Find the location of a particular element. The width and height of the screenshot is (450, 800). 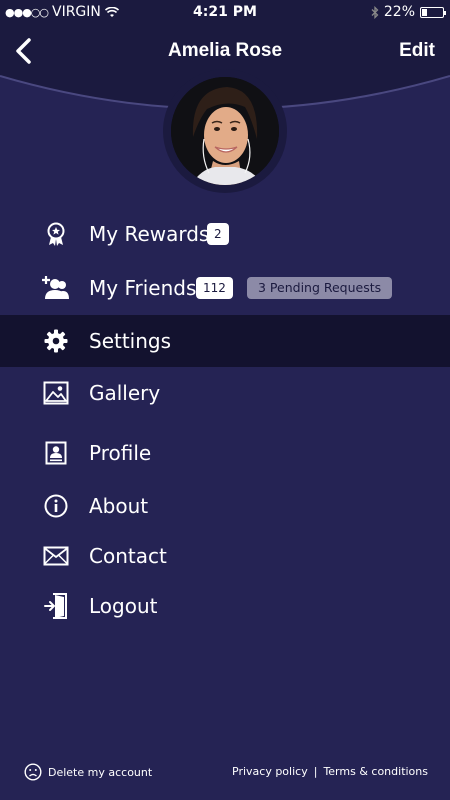

menu-label-my-friends: My Friends is located at coordinates (143, 288).